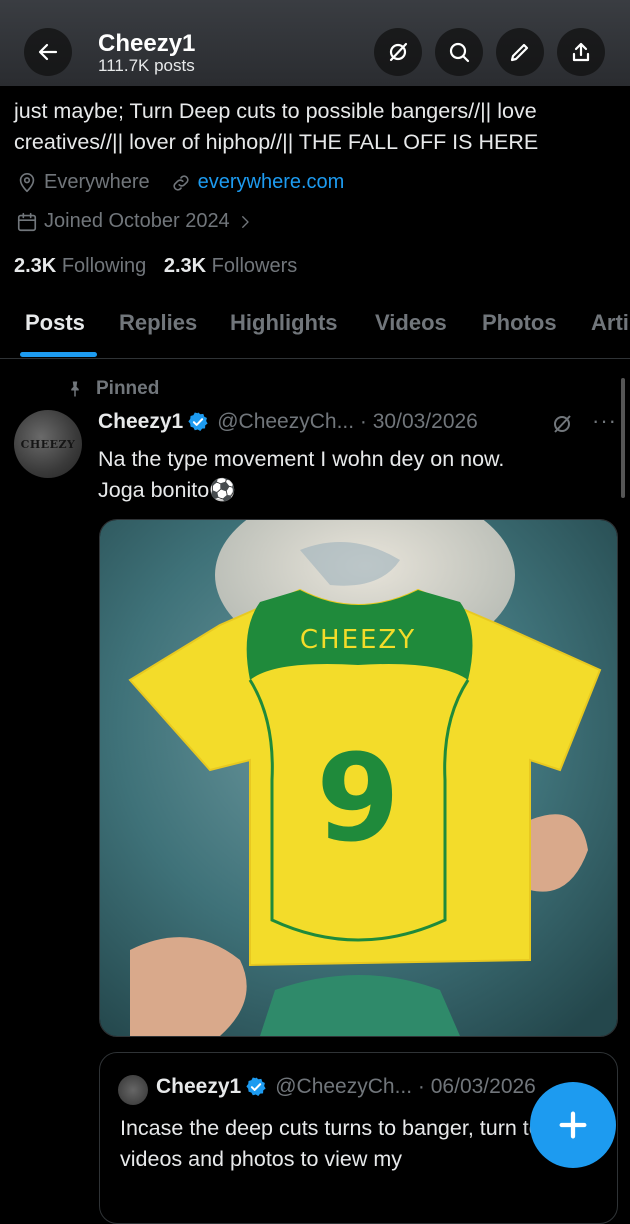 The height and width of the screenshot is (1224, 630). I want to click on search-icon, so click(459, 52).